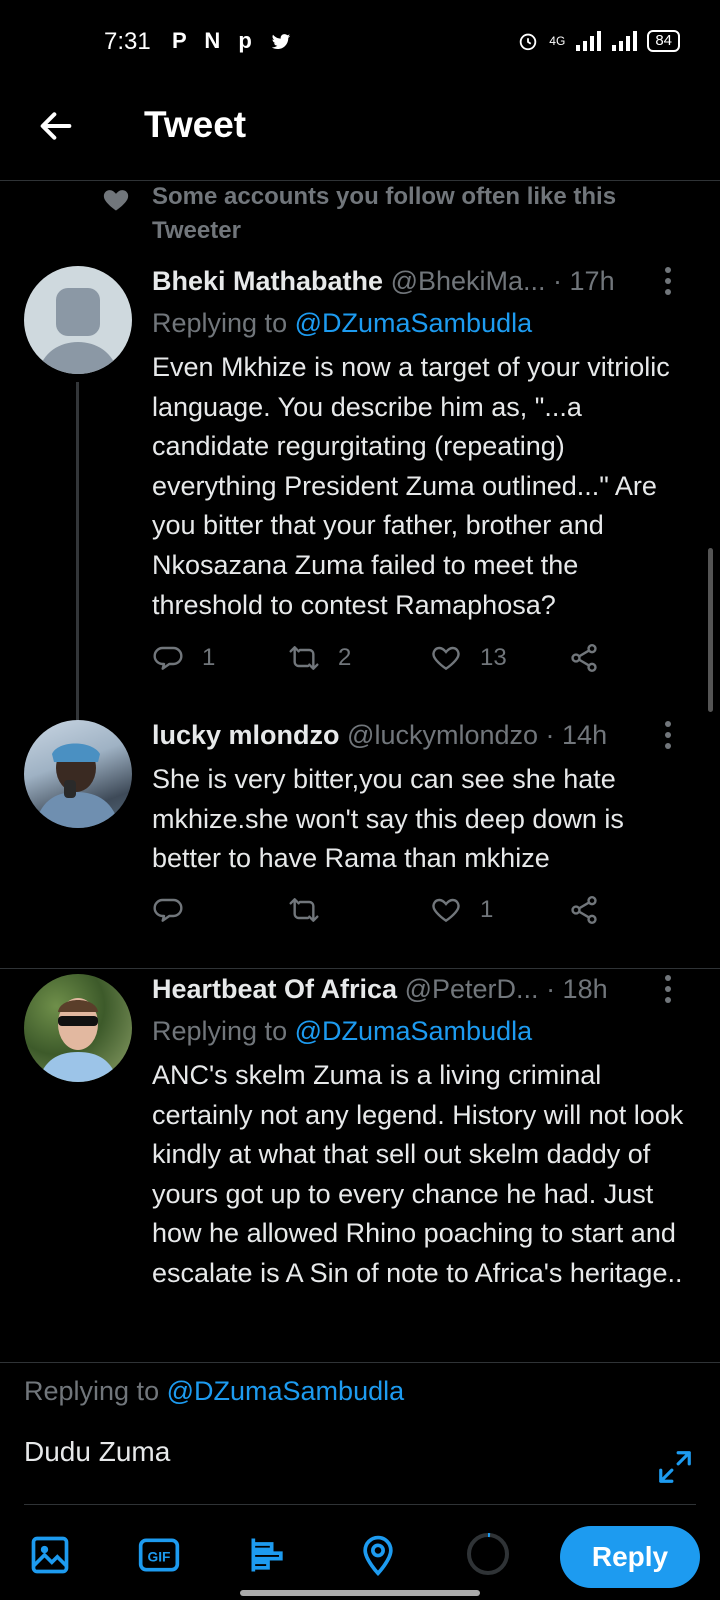  I want to click on status-app-icons: P N p, so click(232, 41).